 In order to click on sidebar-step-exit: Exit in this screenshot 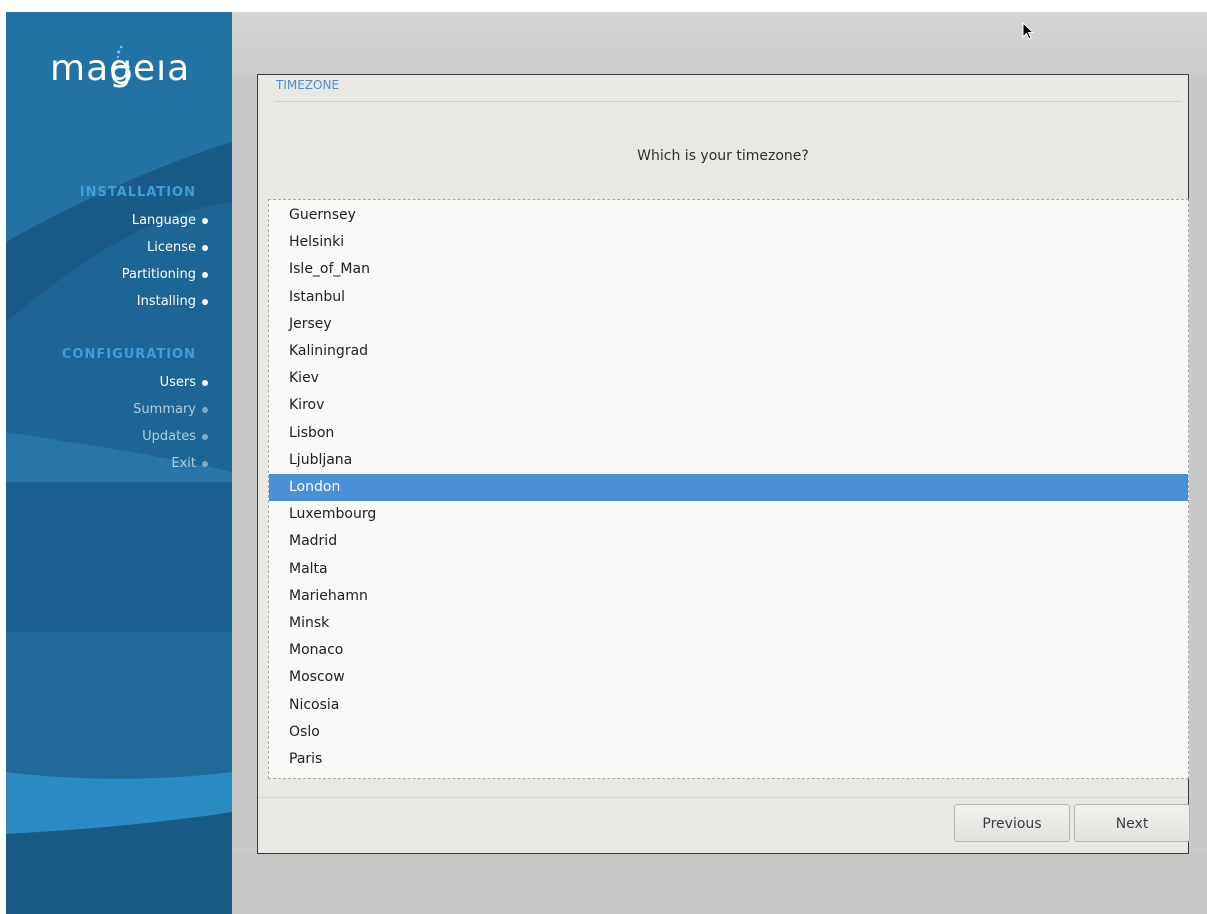, I will do `click(183, 463)`.